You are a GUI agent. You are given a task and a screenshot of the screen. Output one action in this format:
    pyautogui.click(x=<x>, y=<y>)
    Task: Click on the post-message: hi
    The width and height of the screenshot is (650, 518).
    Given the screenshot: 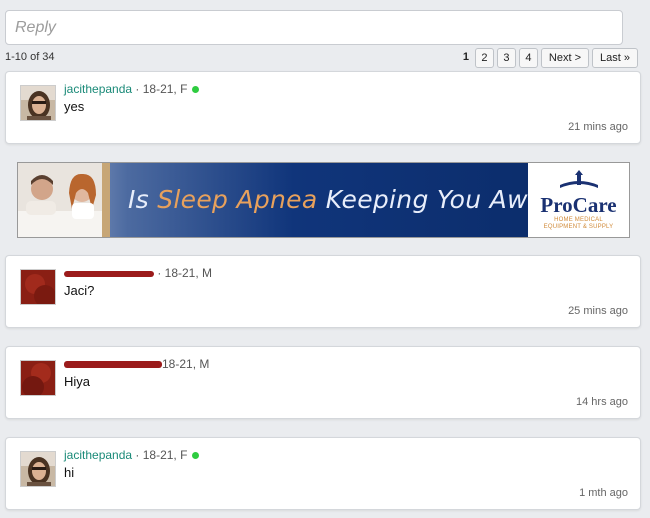 What is the action you would take?
    pyautogui.click(x=69, y=472)
    